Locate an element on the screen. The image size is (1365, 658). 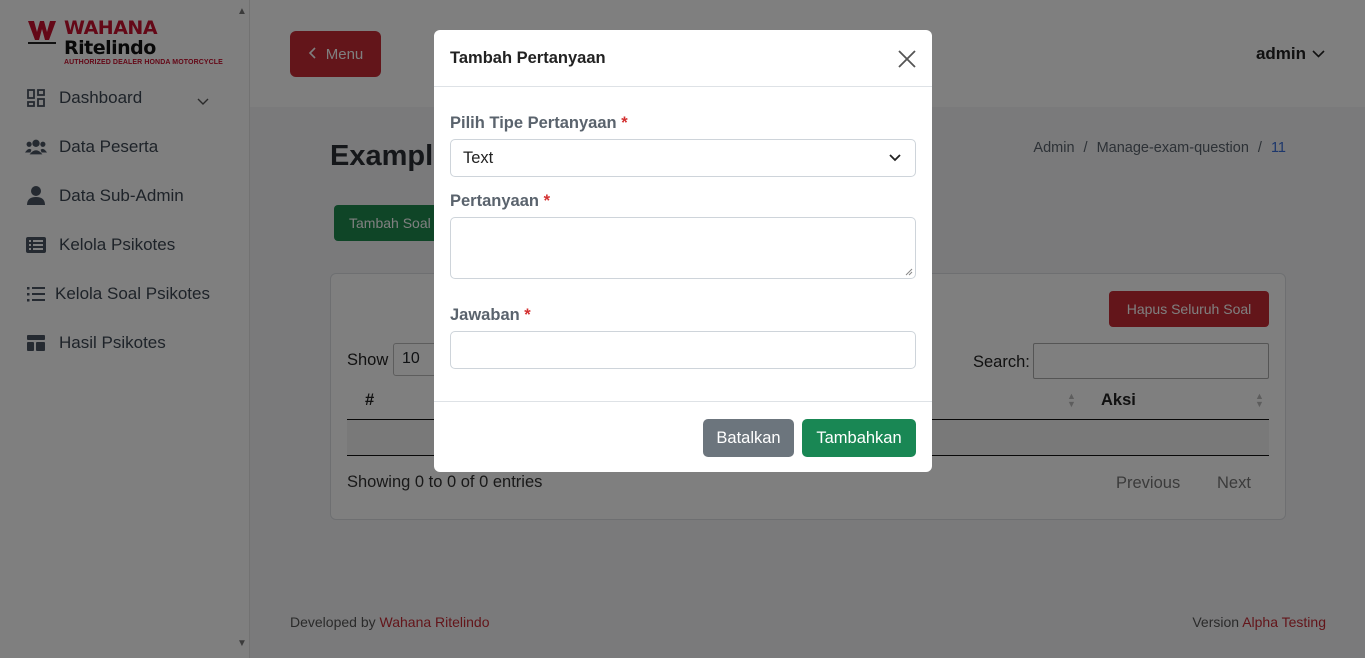
chevron-down-icon is located at coordinates (895, 158).